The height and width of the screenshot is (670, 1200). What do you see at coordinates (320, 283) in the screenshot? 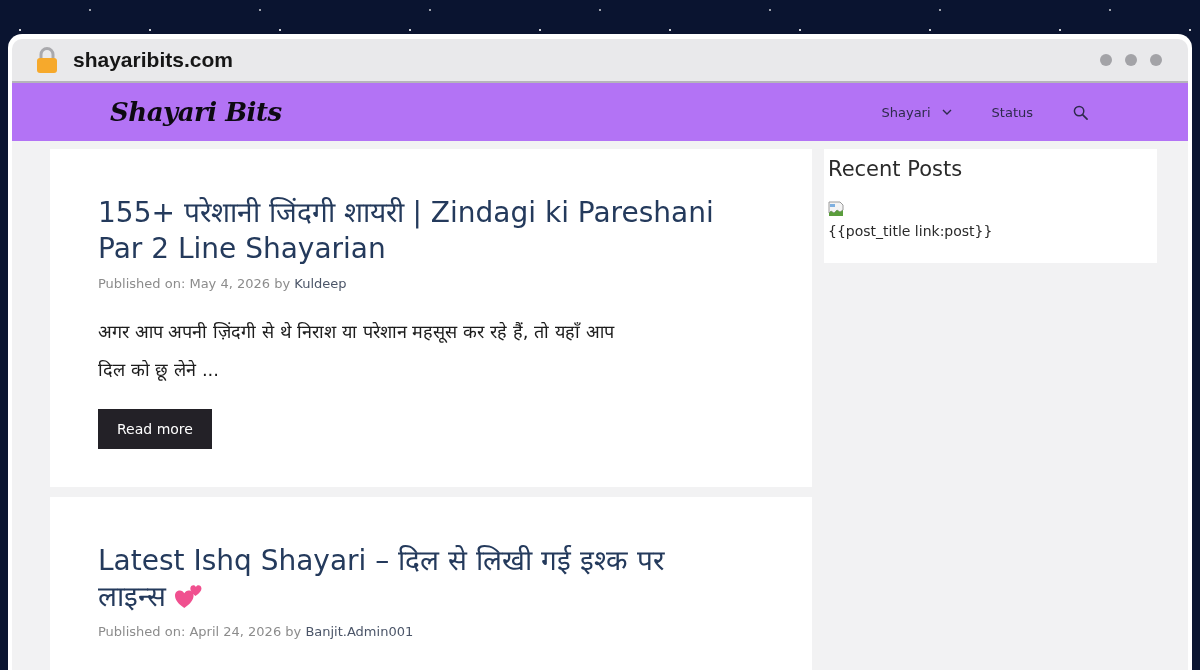
I see `author-link: Kuldeep` at bounding box center [320, 283].